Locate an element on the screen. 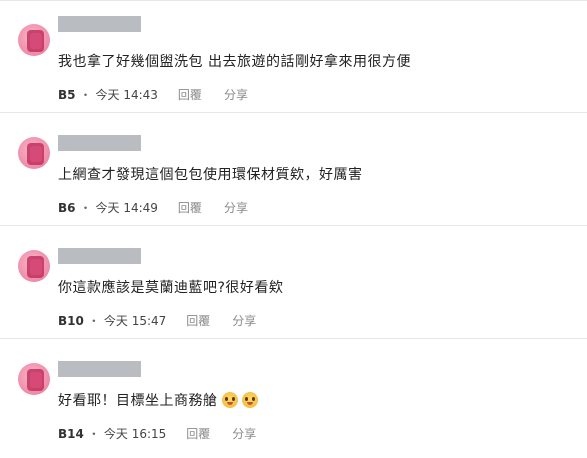  comment-time: 今天 16:15 is located at coordinates (135, 434).